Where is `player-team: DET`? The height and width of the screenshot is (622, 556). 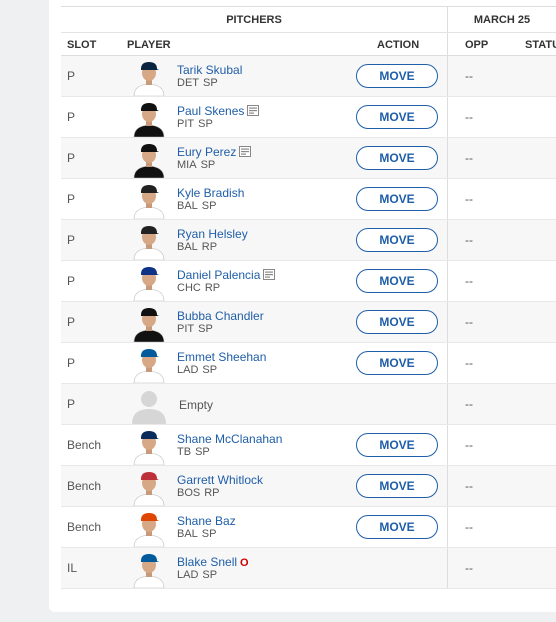
player-team: DET is located at coordinates (188, 83).